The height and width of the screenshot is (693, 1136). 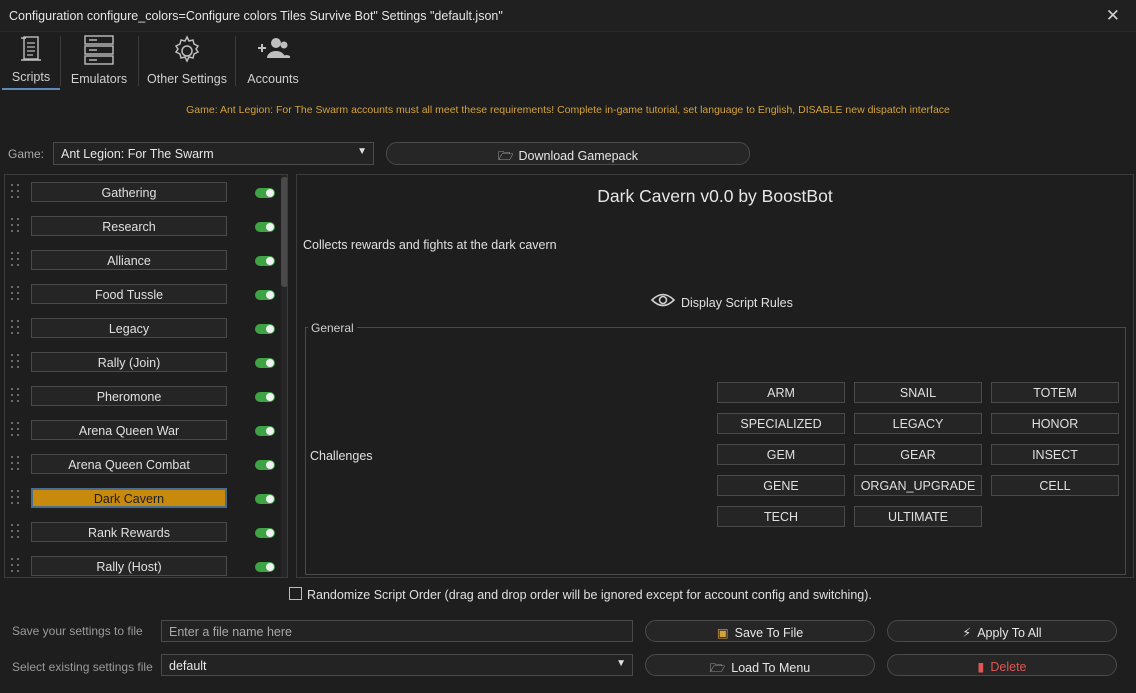 I want to click on load-to-menu-button: 🗁 Load To Menu, so click(x=760, y=665).